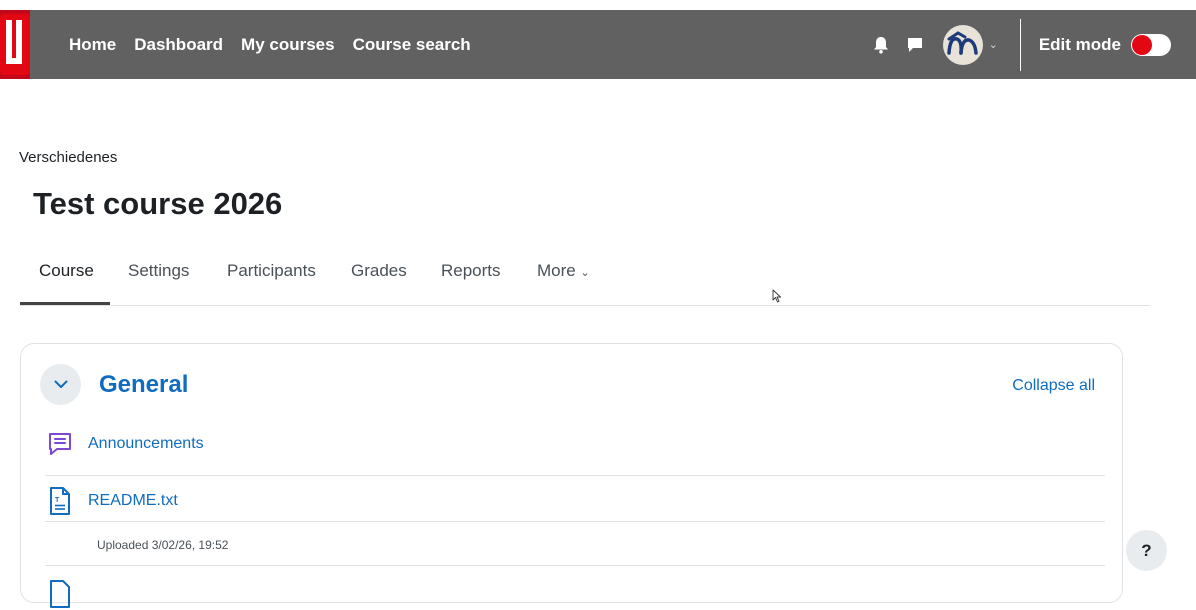  I want to click on chevron-down-icon, so click(60, 384).